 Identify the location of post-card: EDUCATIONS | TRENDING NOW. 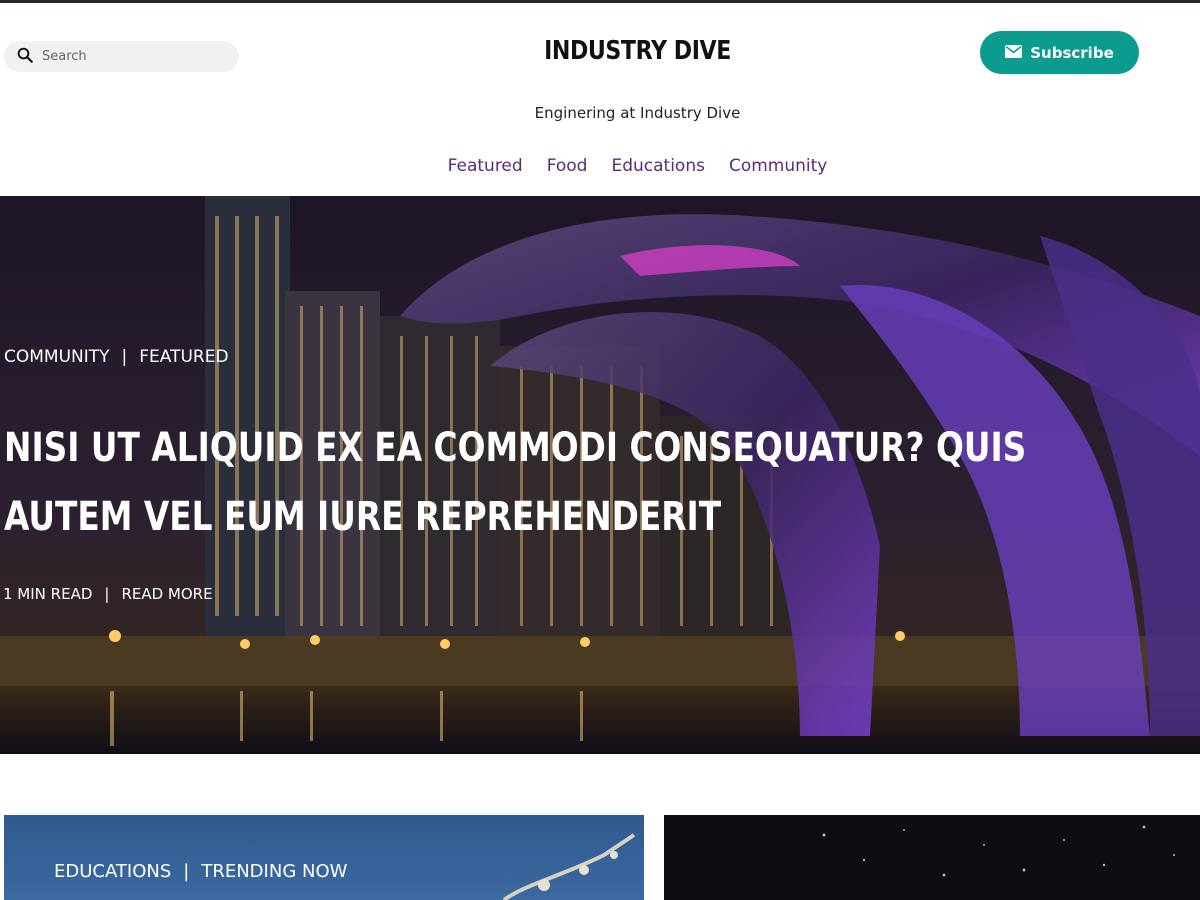
(324, 857).